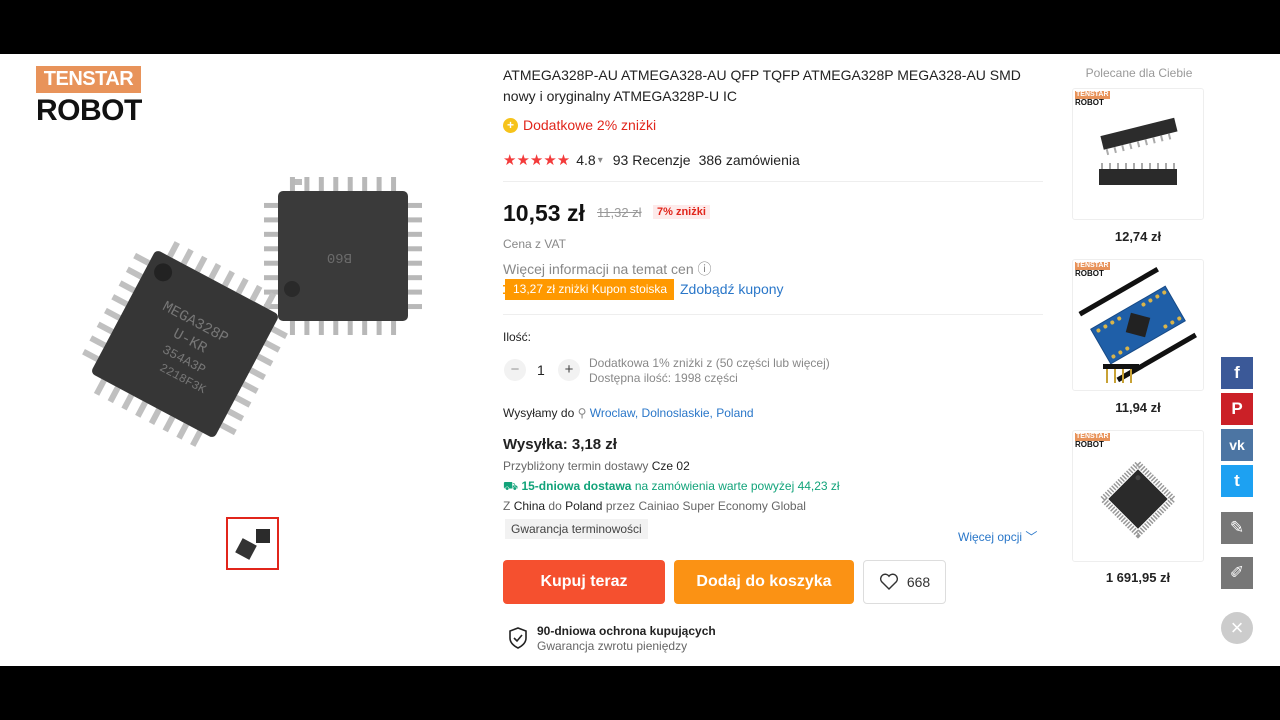 This screenshot has width=1280, height=720. Describe the element at coordinates (607, 269) in the screenshot. I see `price-info-link: Więcej informacji na temat cen ⓘ` at that location.